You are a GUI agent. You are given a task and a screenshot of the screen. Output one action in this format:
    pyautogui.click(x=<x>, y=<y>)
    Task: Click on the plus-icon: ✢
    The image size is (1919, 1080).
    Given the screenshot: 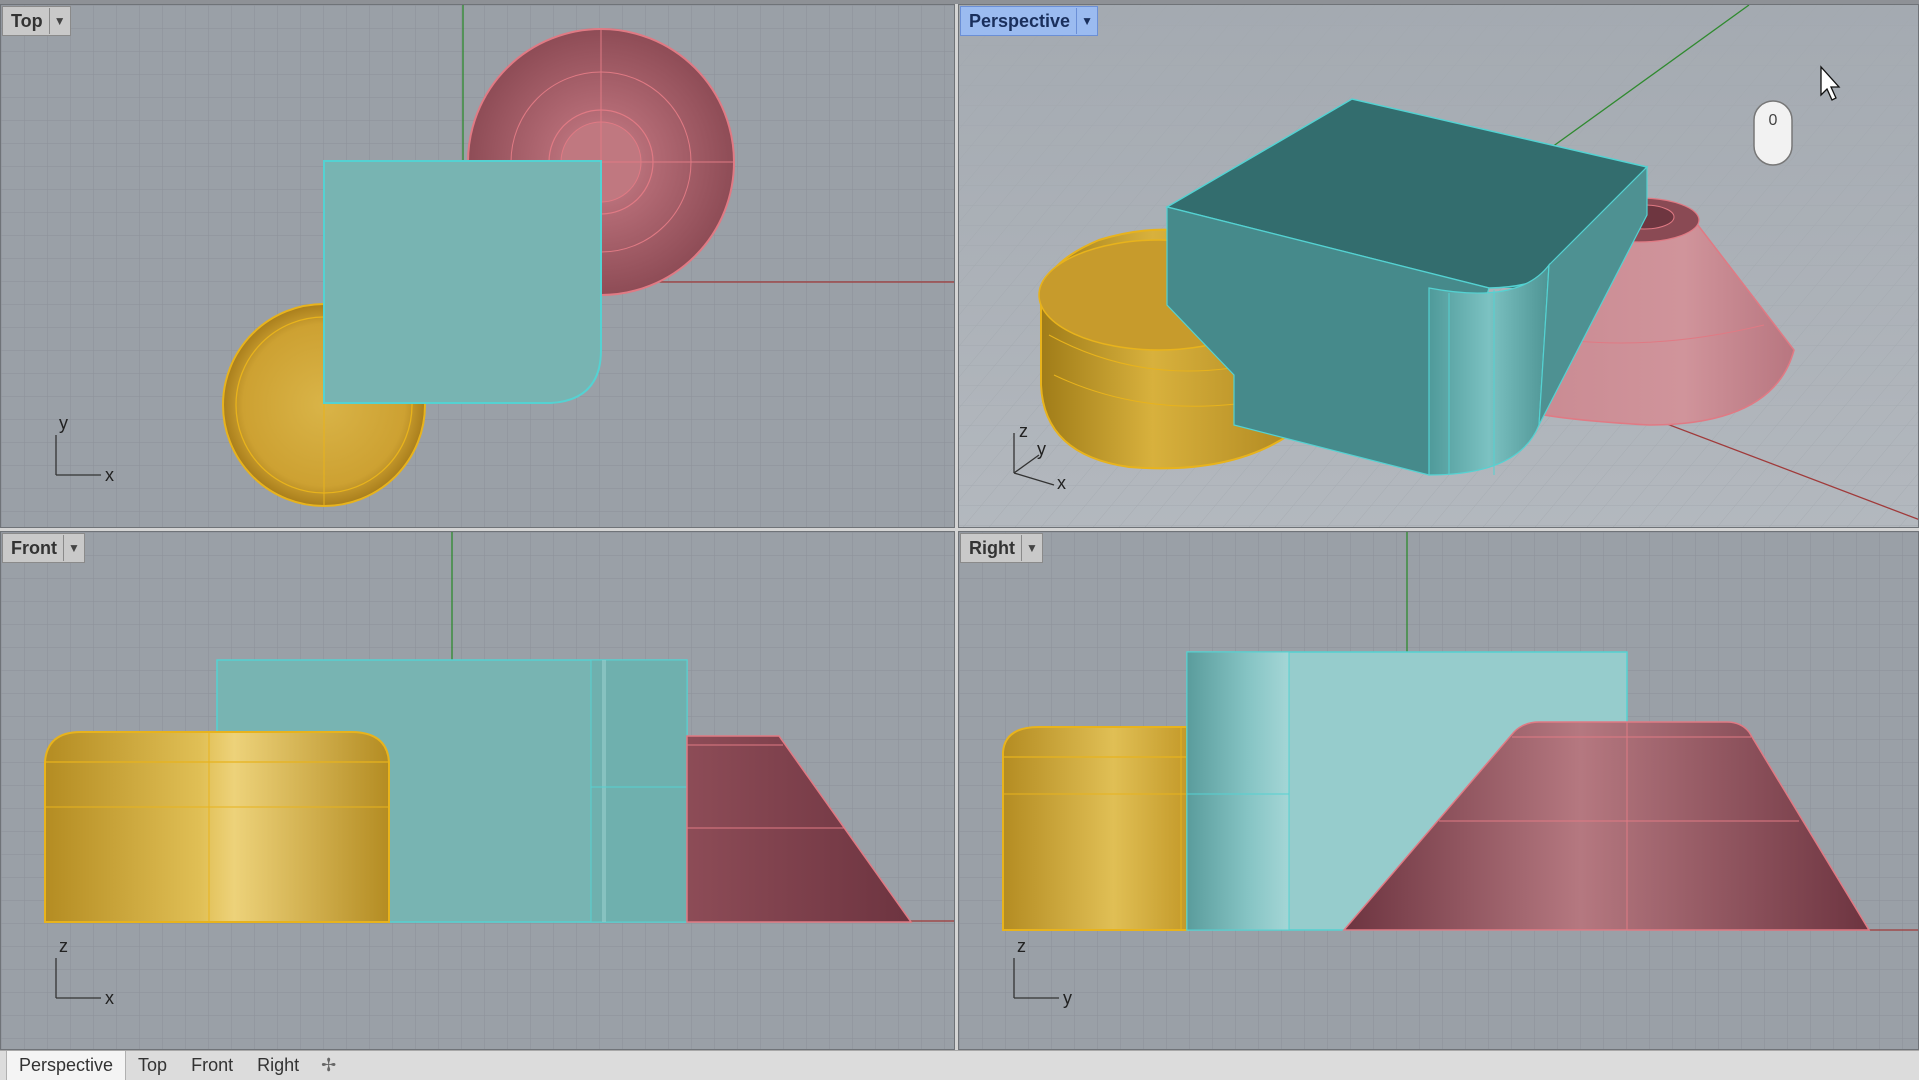 What is the action you would take?
    pyautogui.click(x=328, y=1065)
    